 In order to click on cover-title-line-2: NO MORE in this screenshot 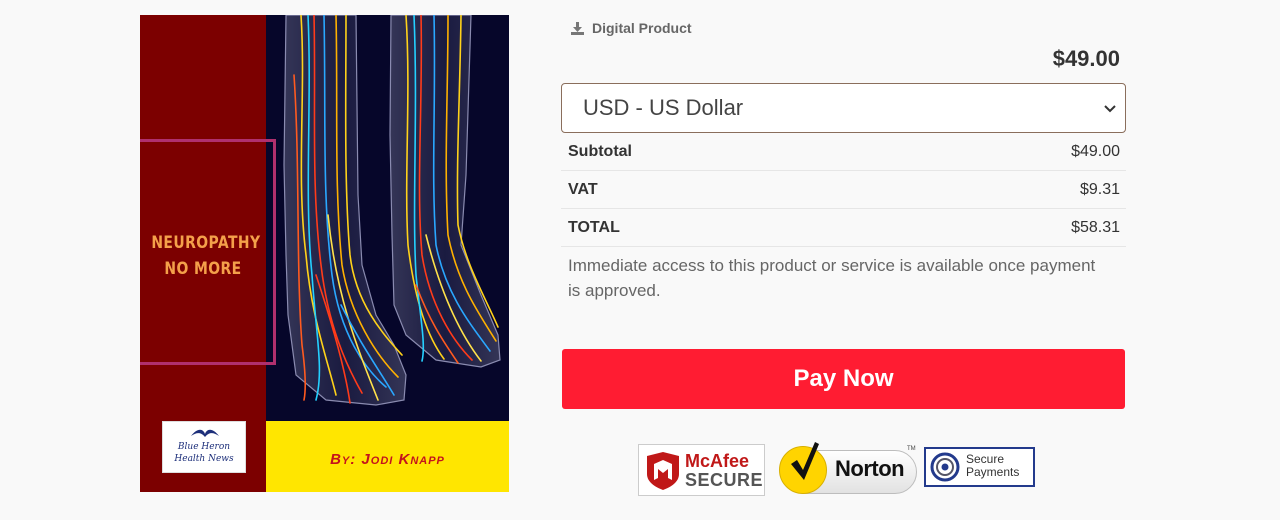, I will do `click(203, 269)`.